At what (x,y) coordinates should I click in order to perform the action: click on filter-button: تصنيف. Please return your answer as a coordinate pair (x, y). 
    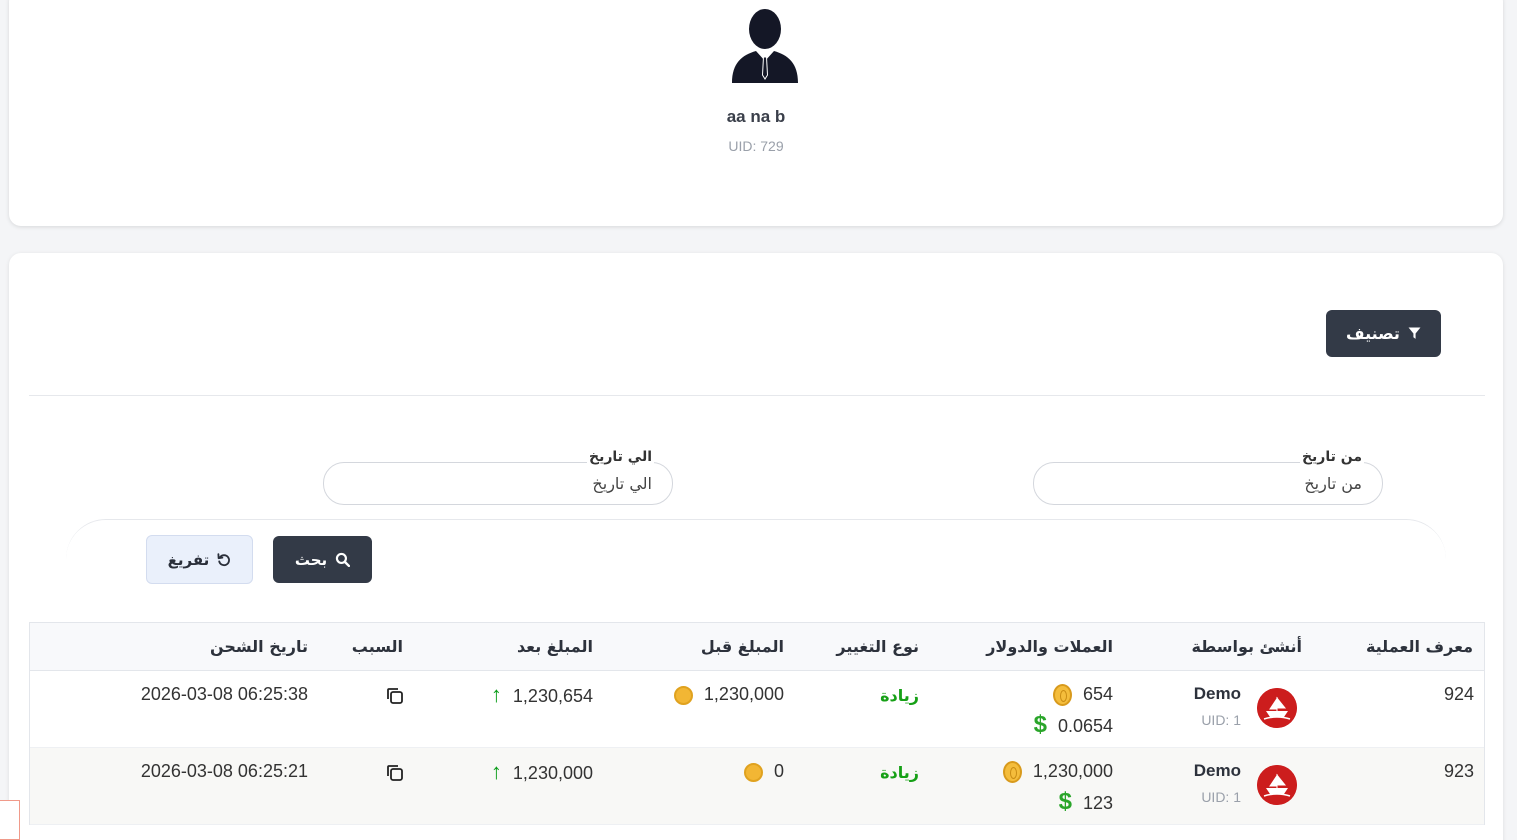
    Looking at the image, I should click on (1383, 333).